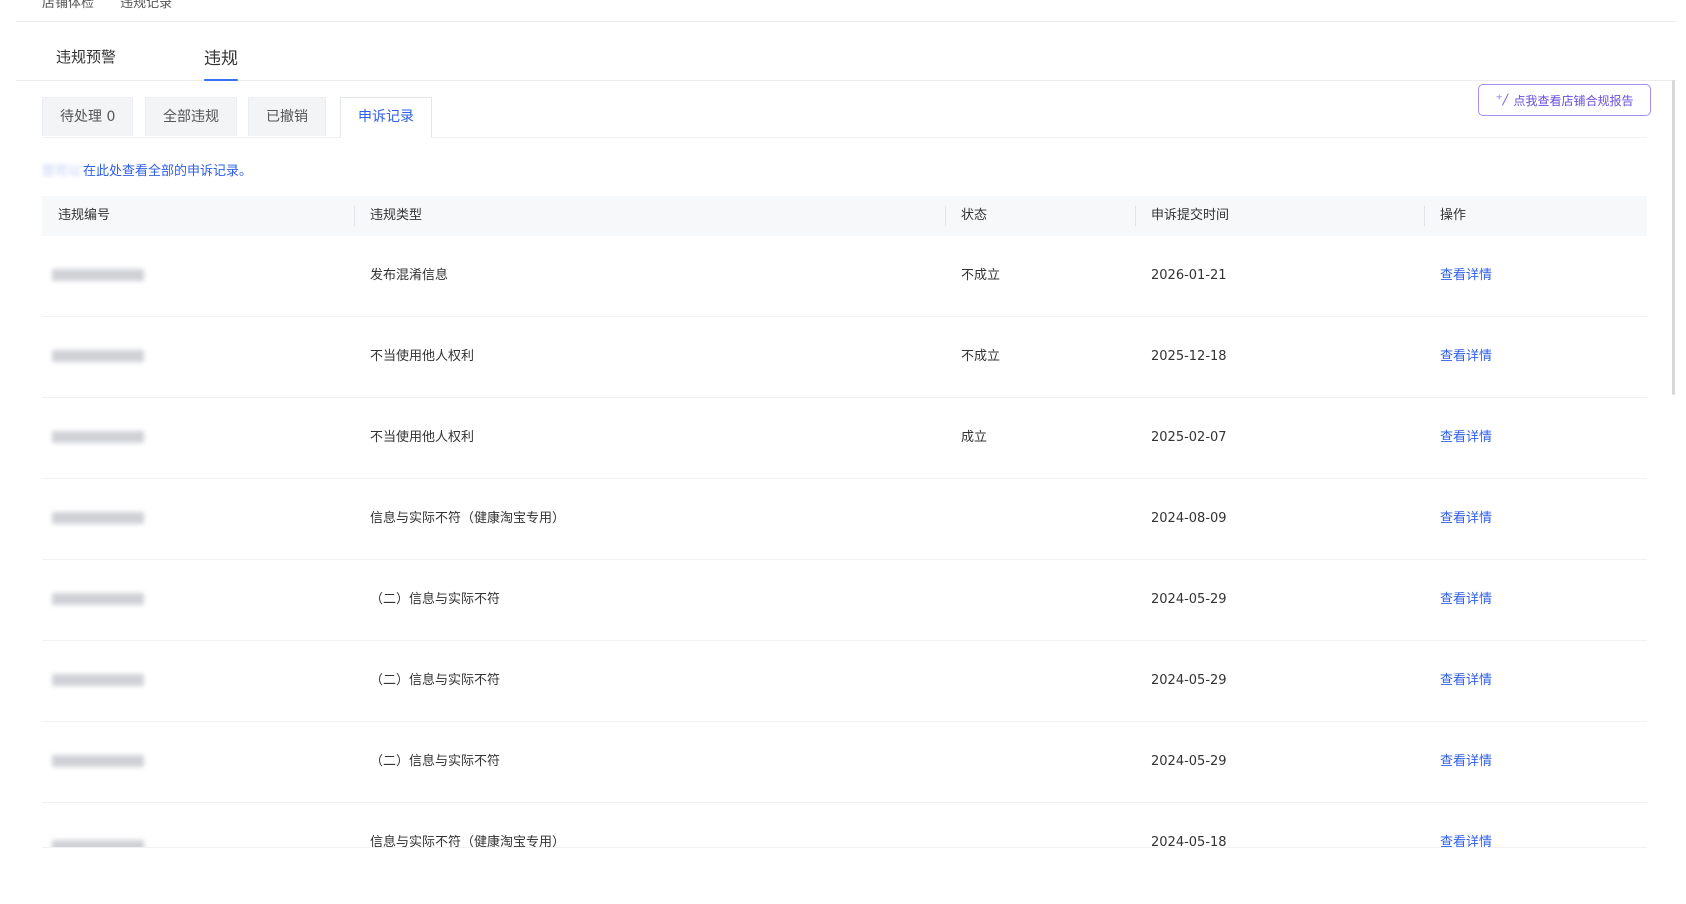  Describe the element at coordinates (844, 825) in the screenshot. I see `table-row: 信息与实际不符（健康淘宝专用） 2024-05-18 查看详情` at that location.